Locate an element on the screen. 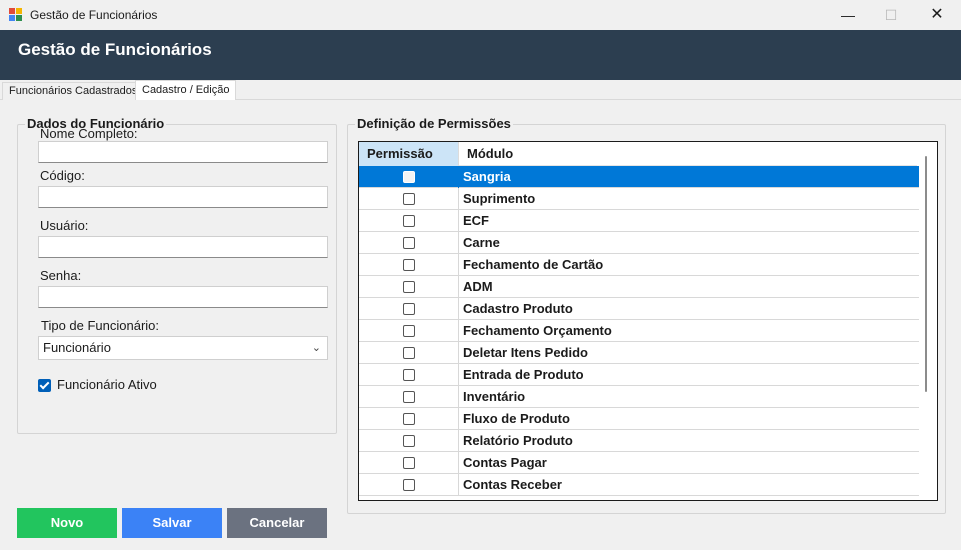  modulo-cell: Entrada de Produto is located at coordinates (523, 374).